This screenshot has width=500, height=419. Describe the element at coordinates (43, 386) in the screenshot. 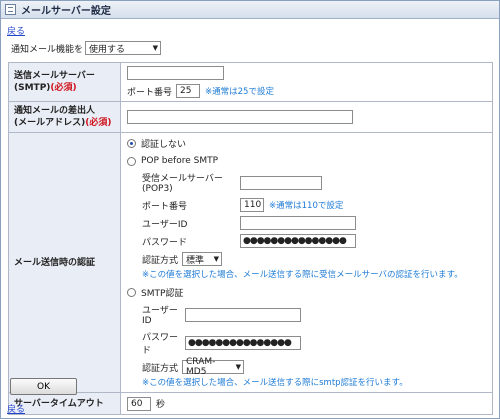

I see `ok-button: OK` at that location.